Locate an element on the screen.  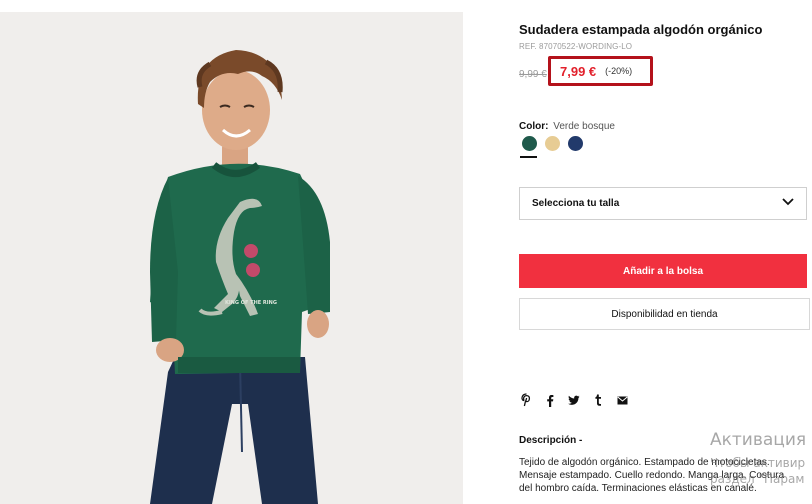
original-price: 9,99 € is located at coordinates (533, 74).